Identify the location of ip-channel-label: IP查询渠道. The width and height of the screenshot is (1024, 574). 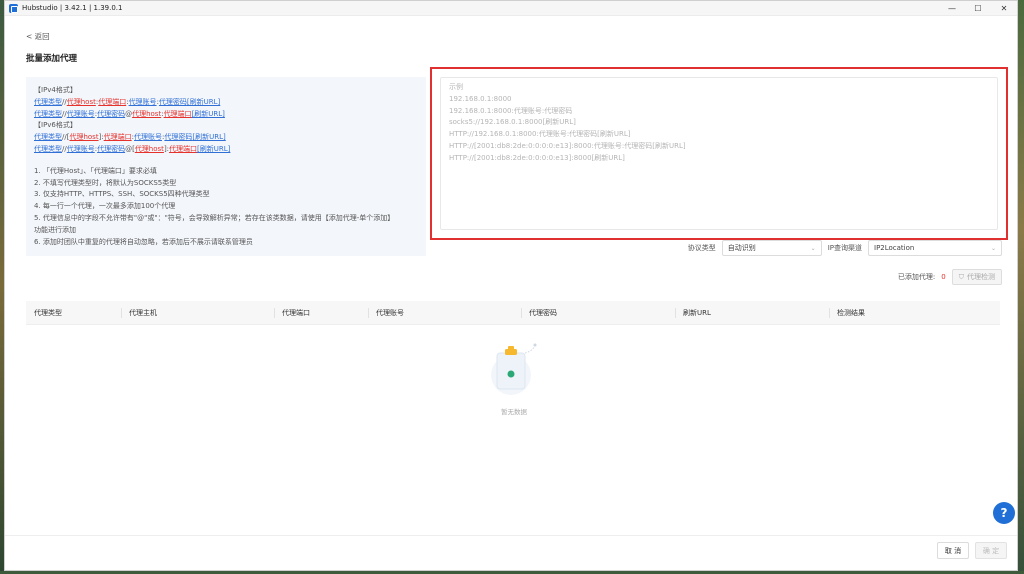
(844, 248).